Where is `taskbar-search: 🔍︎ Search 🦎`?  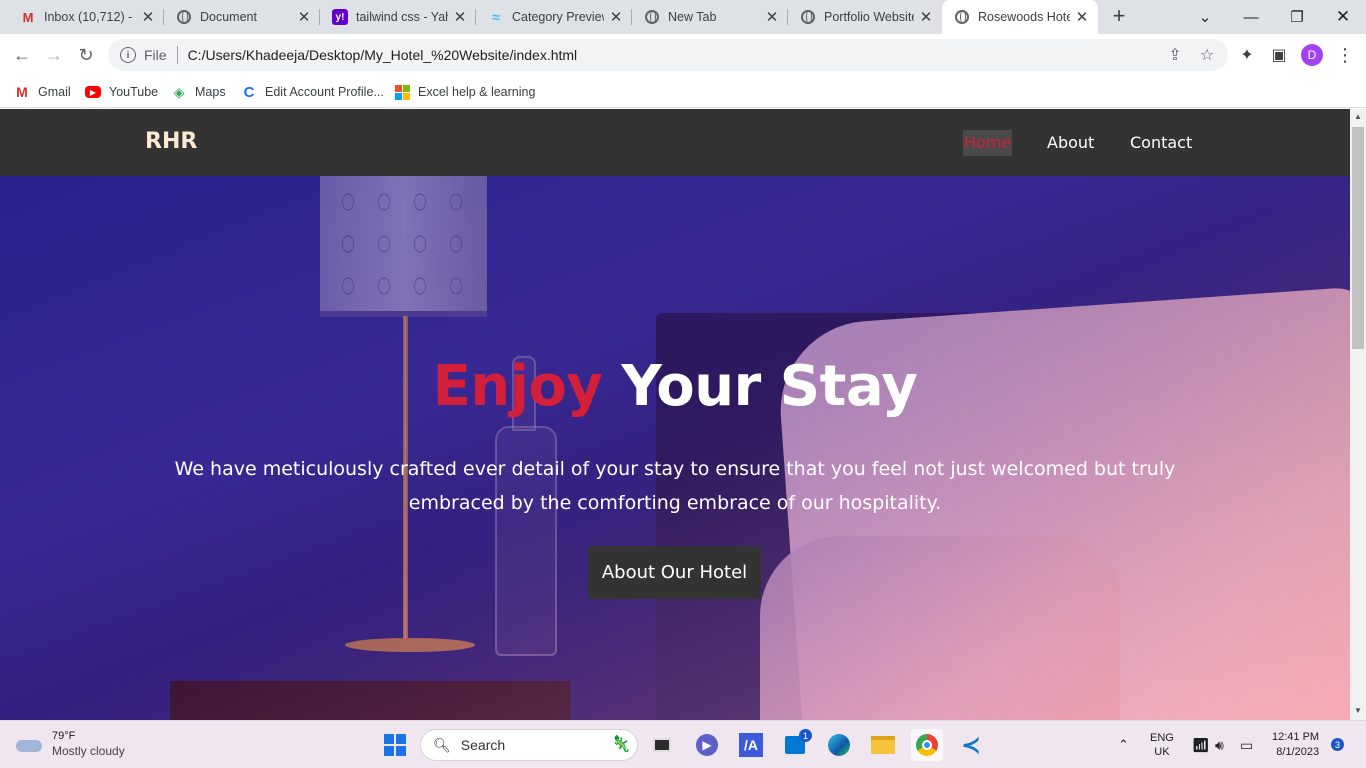 taskbar-search: 🔍︎ Search 🦎 is located at coordinates (529, 745).